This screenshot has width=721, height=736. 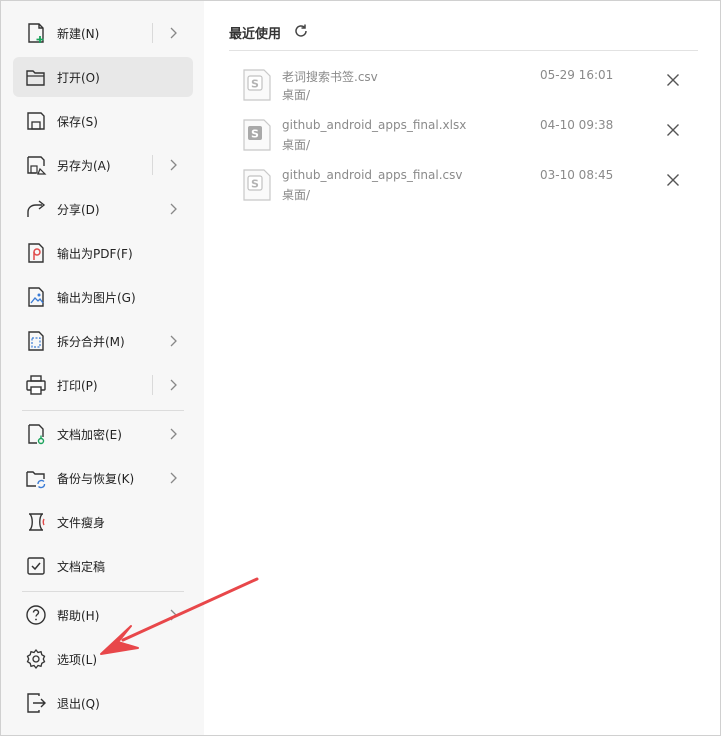 What do you see at coordinates (374, 125) in the screenshot?
I see `file-name: github_android_apps_final.xlsx` at bounding box center [374, 125].